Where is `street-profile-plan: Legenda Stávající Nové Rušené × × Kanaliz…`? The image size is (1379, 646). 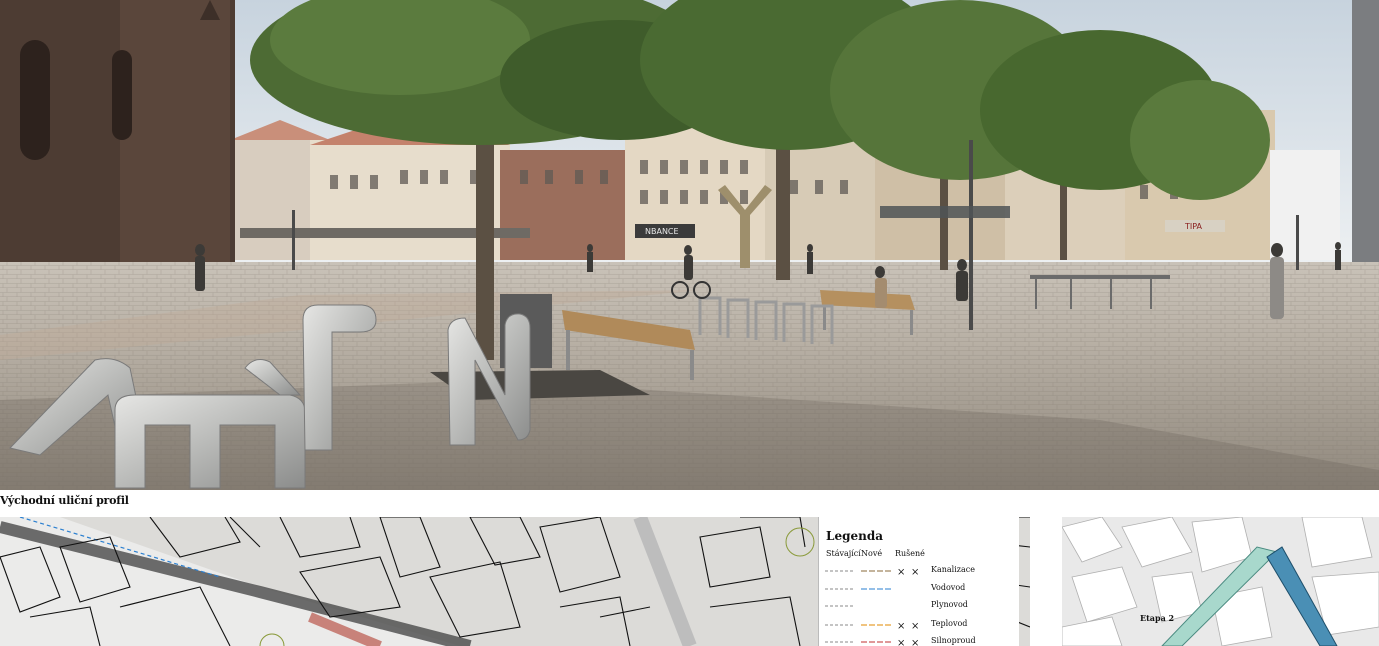
street-profile-plan: Legenda Stávající Nové Rušené × × Kanaliz… is located at coordinates (515, 581).